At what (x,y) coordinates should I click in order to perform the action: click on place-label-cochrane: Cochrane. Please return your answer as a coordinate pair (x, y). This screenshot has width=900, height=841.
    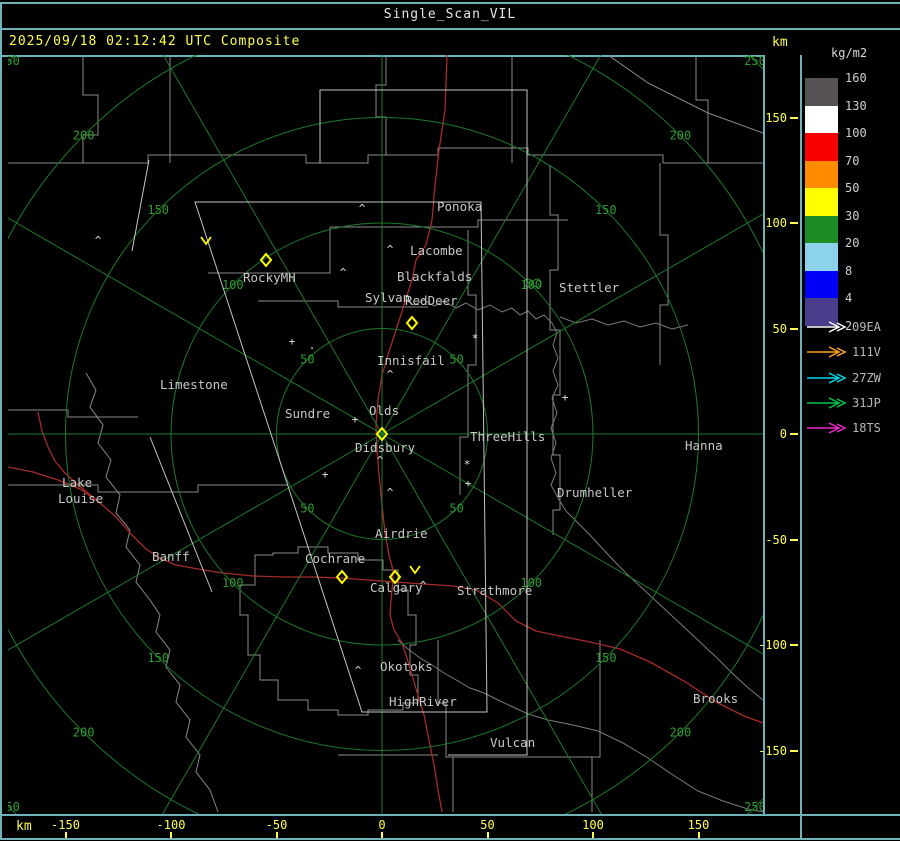
    Looking at the image, I should click on (335, 558).